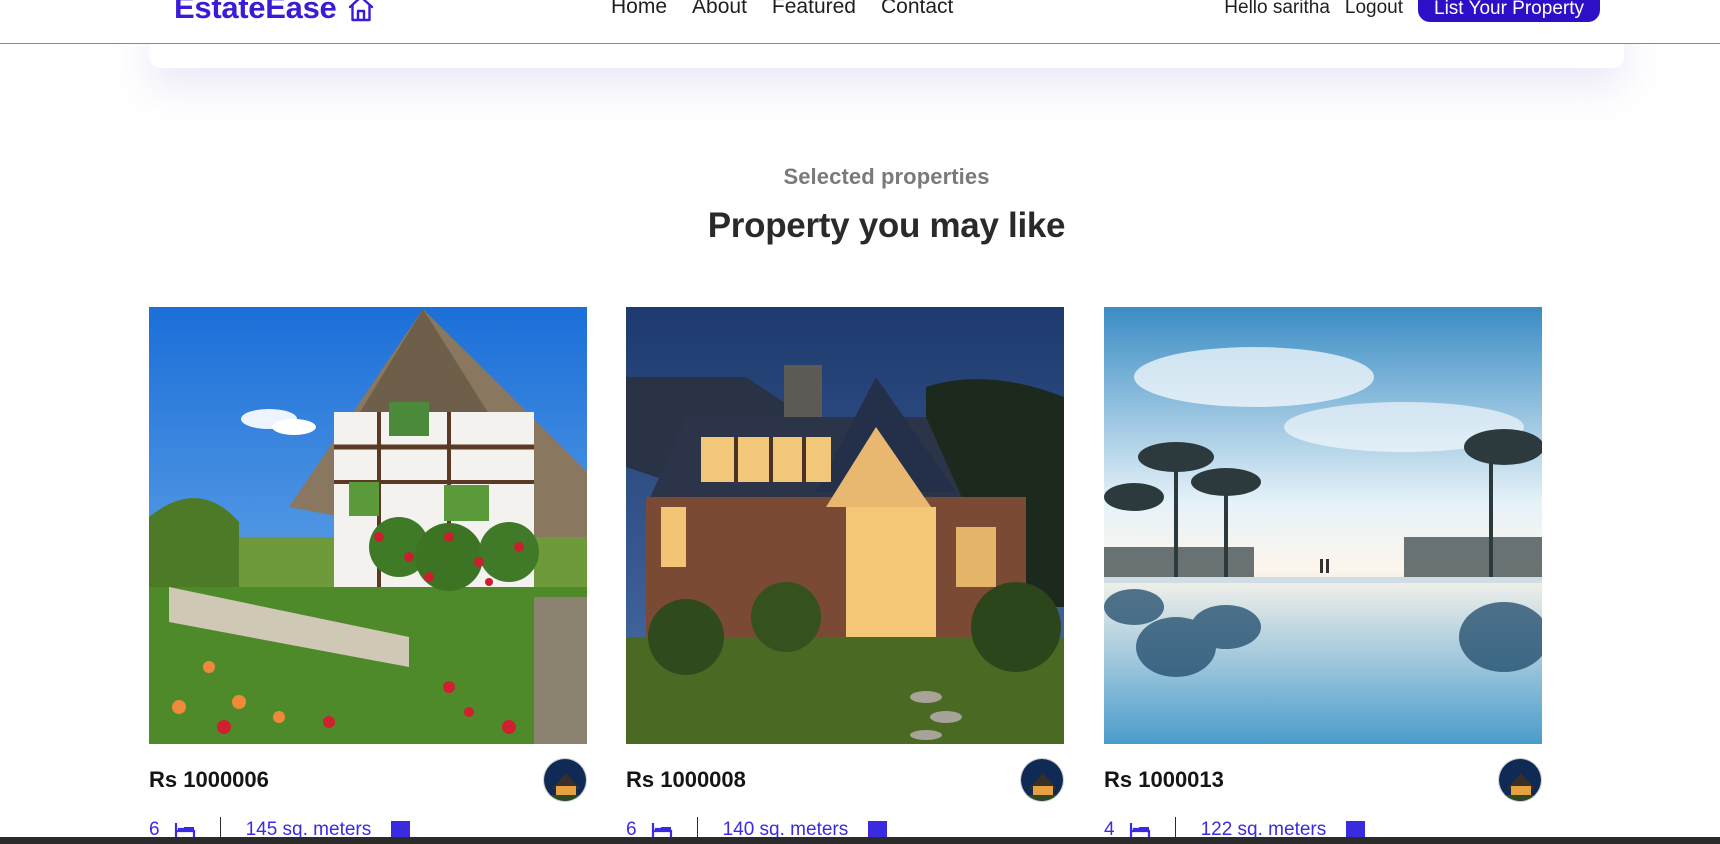 This screenshot has width=1720, height=844. What do you see at coordinates (1412, 11) in the screenshot?
I see `user-area: Hello saritha Logout List Your Property` at bounding box center [1412, 11].